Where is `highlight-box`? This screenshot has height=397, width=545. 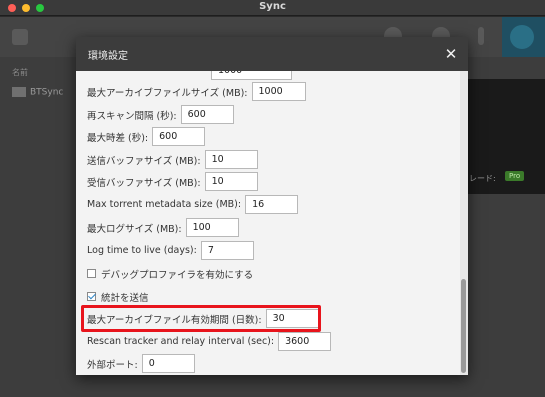 highlight-box is located at coordinates (201, 318).